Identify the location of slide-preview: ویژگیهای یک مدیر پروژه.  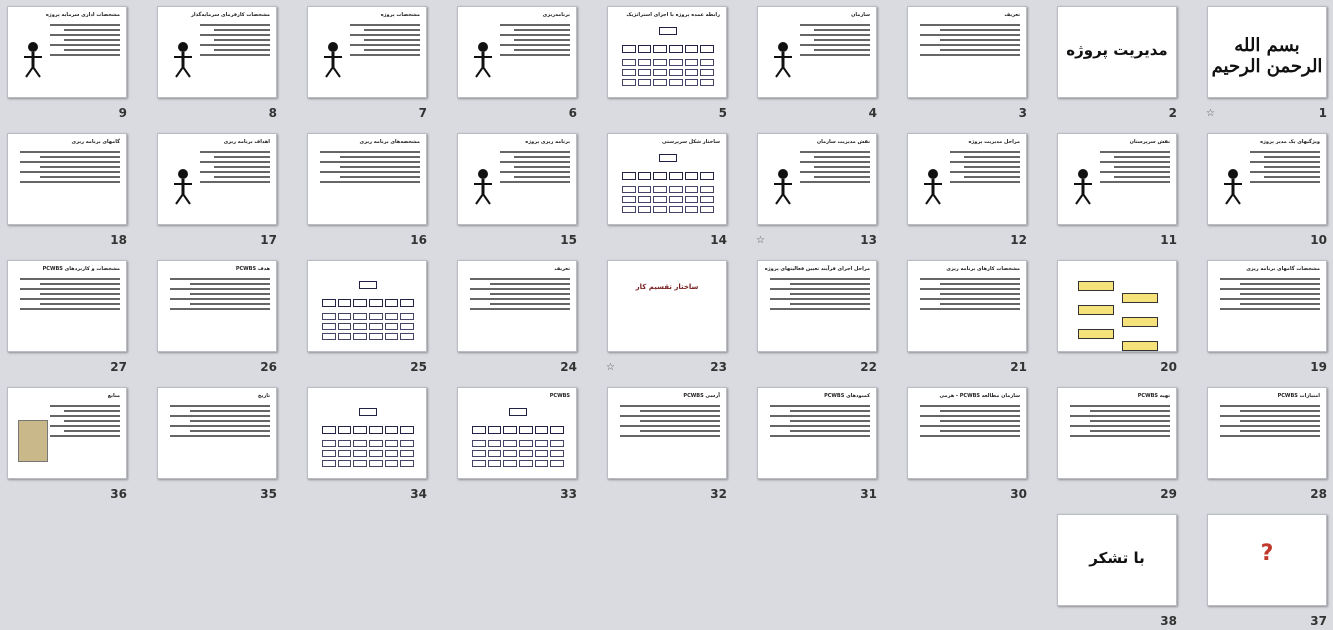
(1267, 179).